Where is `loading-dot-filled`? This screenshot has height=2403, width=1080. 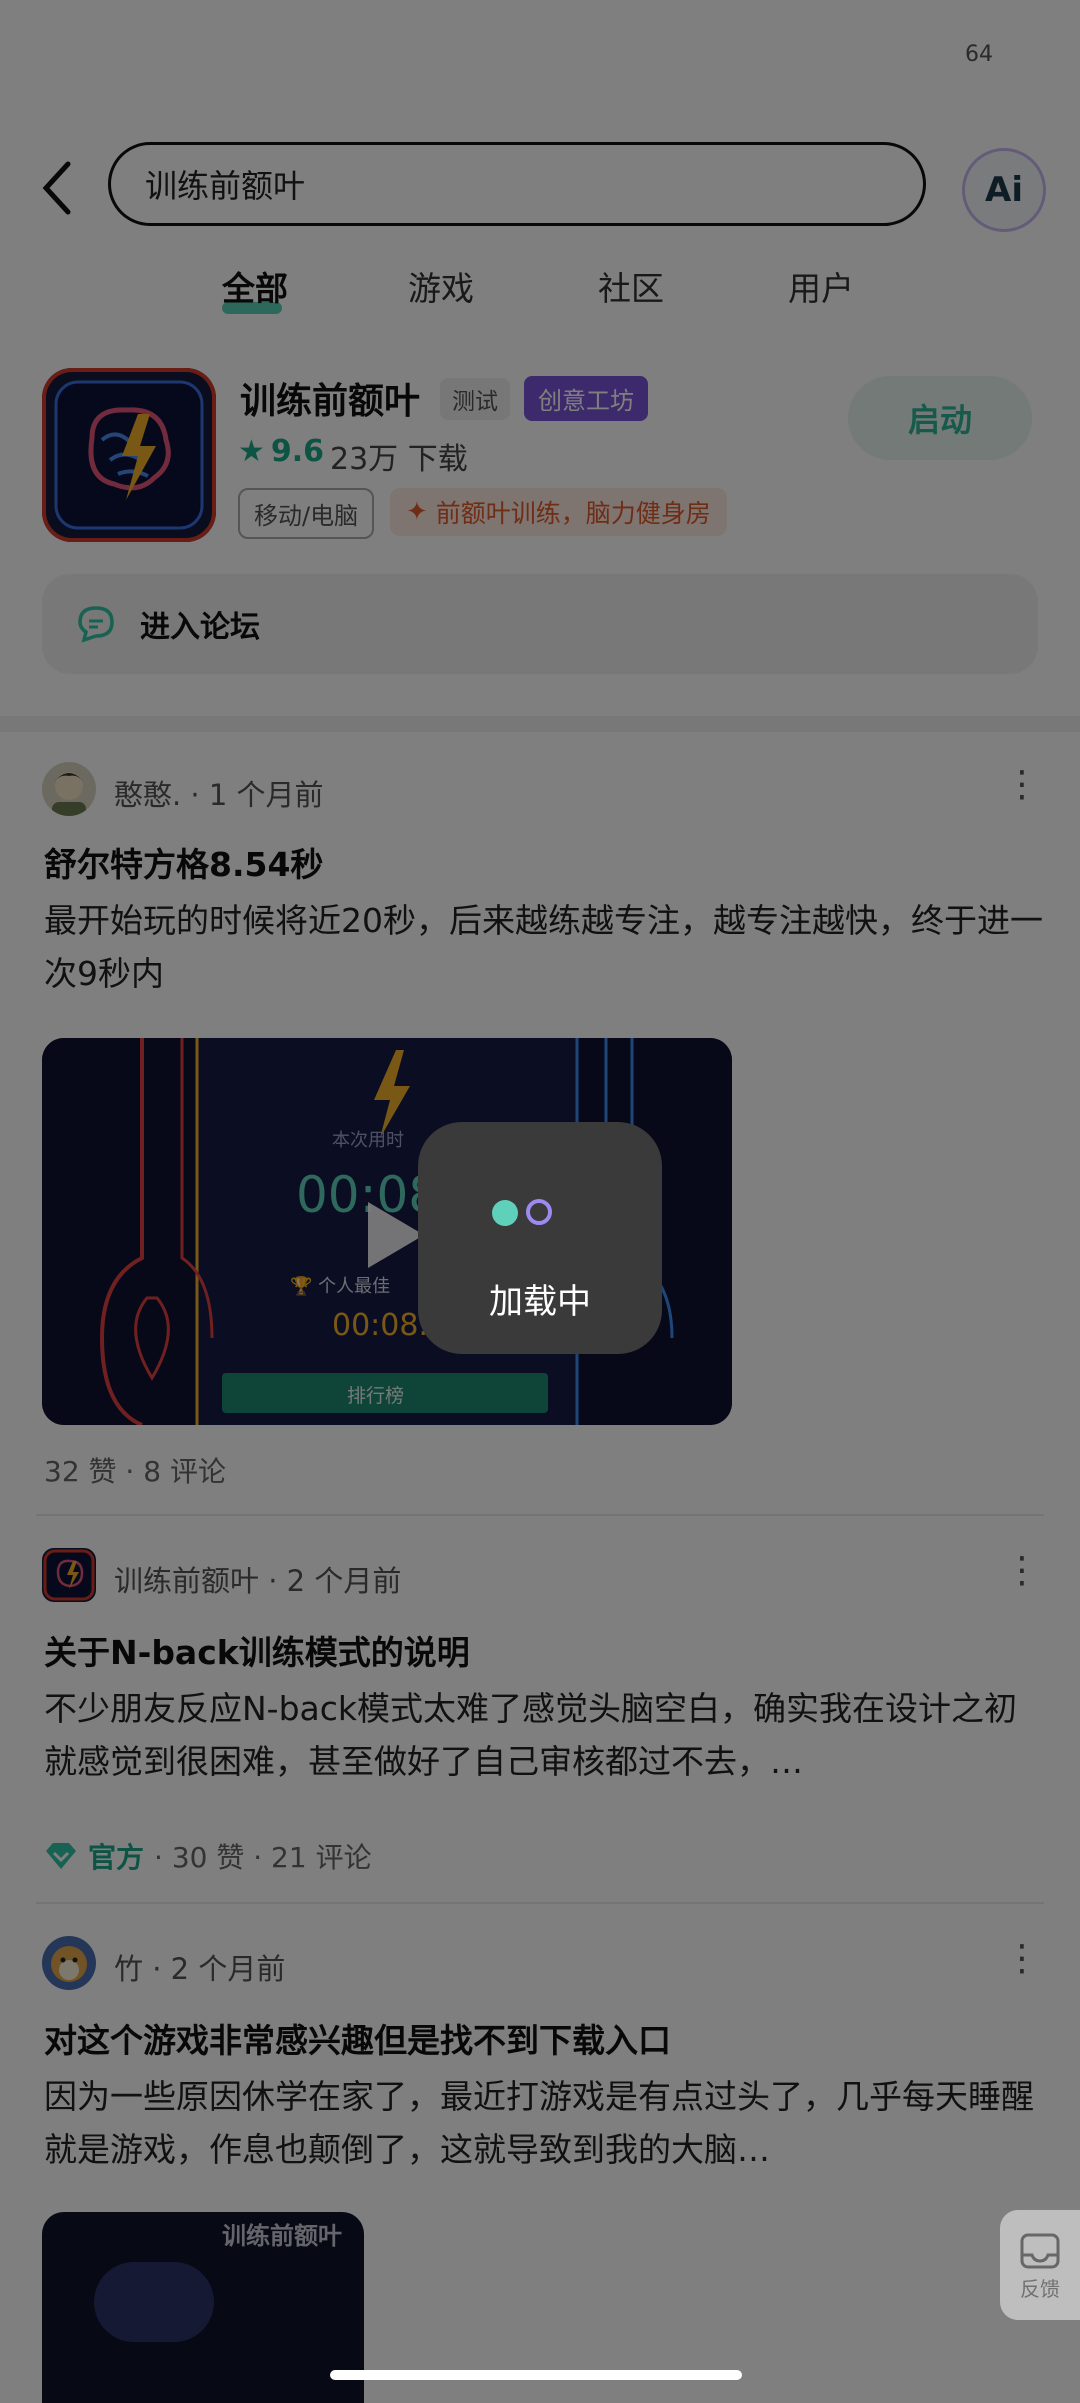 loading-dot-filled is located at coordinates (505, 1213).